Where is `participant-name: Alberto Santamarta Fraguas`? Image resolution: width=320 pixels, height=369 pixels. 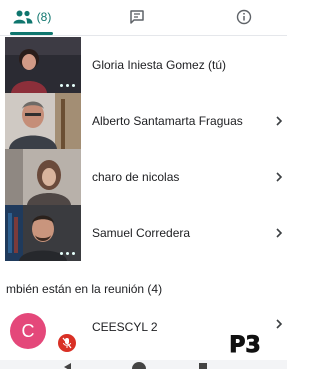
participant-name: Alberto Santamarta Fraguas is located at coordinates (167, 121).